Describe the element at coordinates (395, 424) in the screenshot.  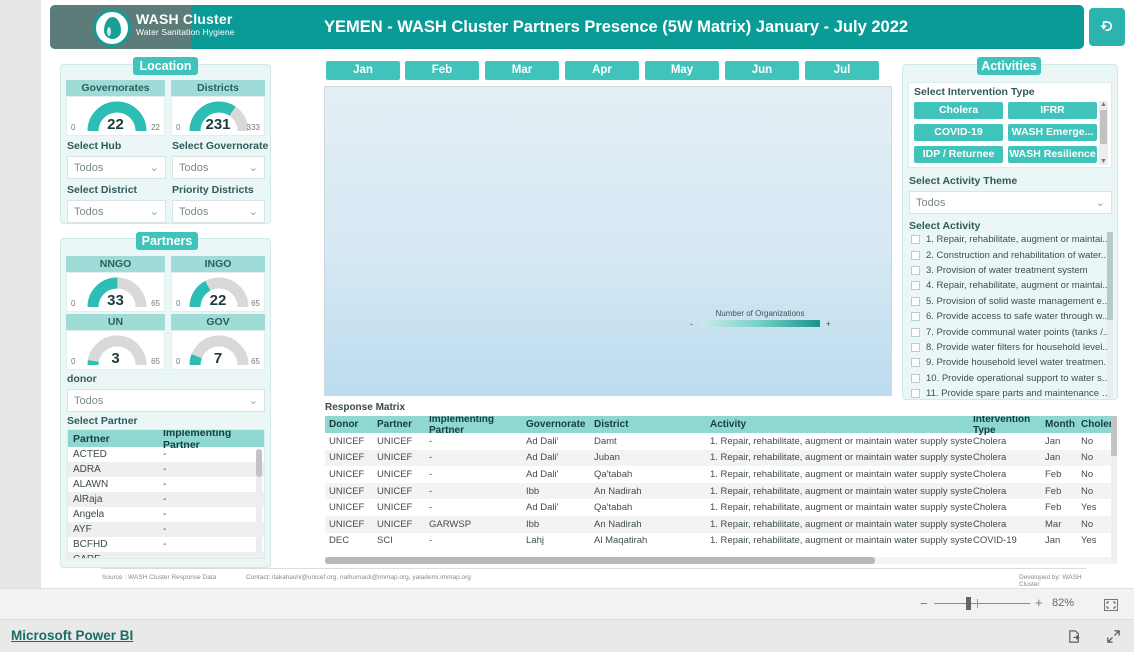
I see `rm-col-partner: Partner` at that location.